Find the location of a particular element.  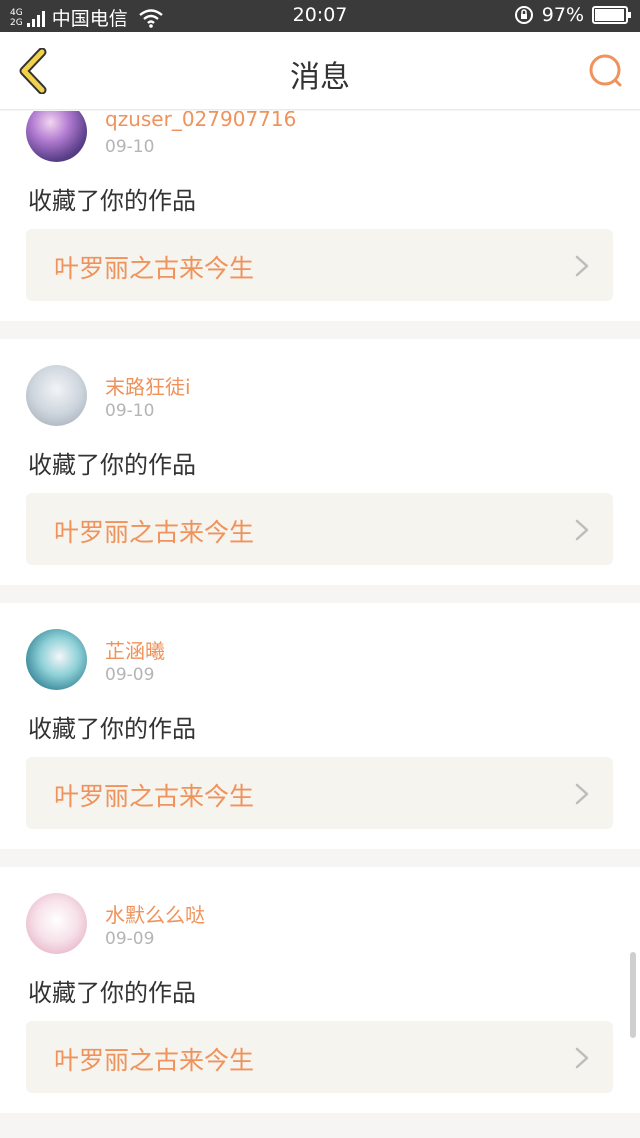

username: 末路狂徒i is located at coordinates (148, 385).